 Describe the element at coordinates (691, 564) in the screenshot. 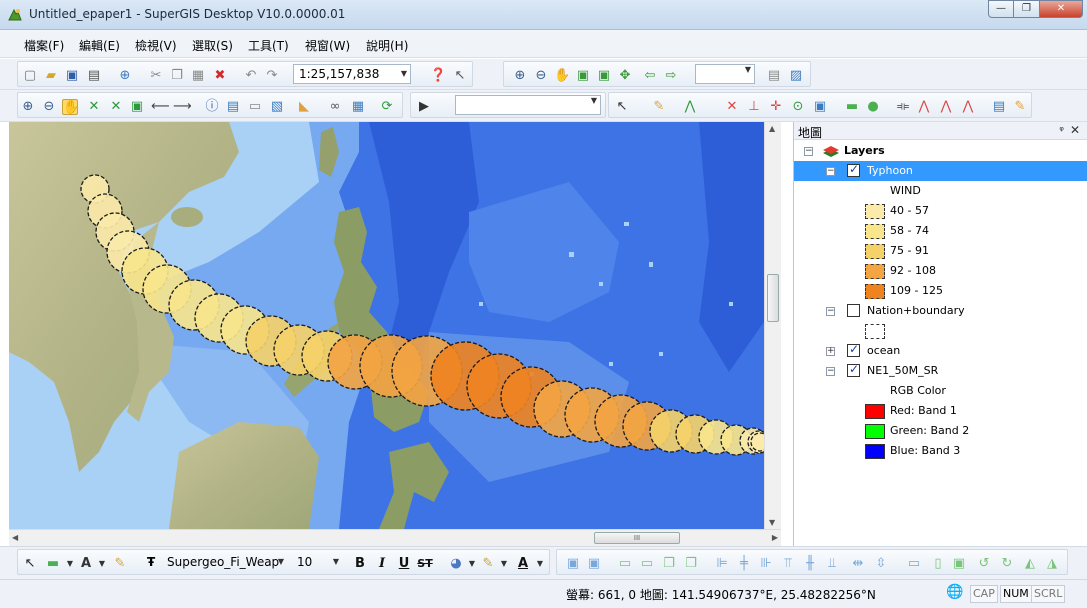

I see `send-backward-icon: ❐` at that location.